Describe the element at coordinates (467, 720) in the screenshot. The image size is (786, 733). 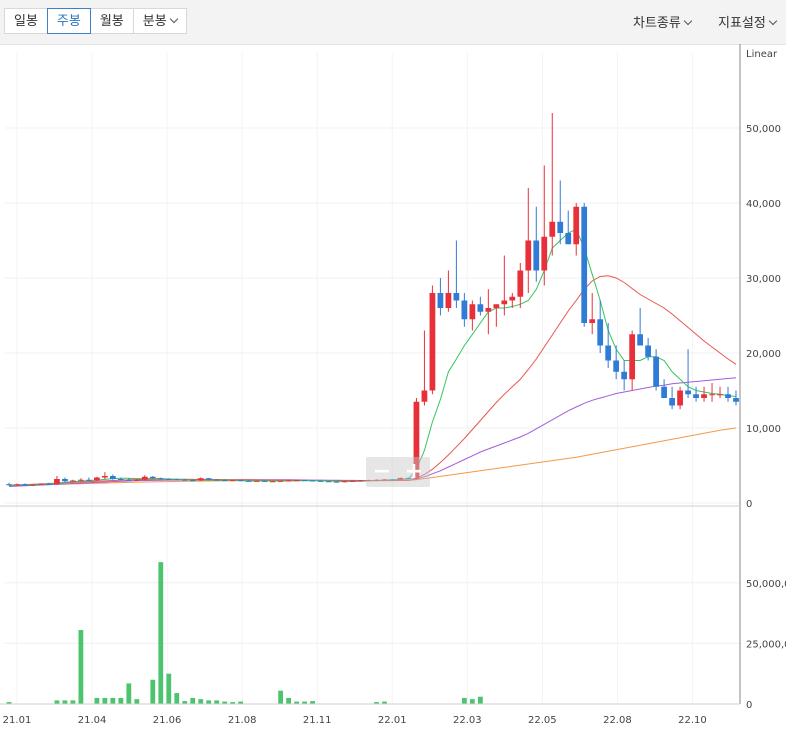
I see `x-tick-label: 22.03` at that location.